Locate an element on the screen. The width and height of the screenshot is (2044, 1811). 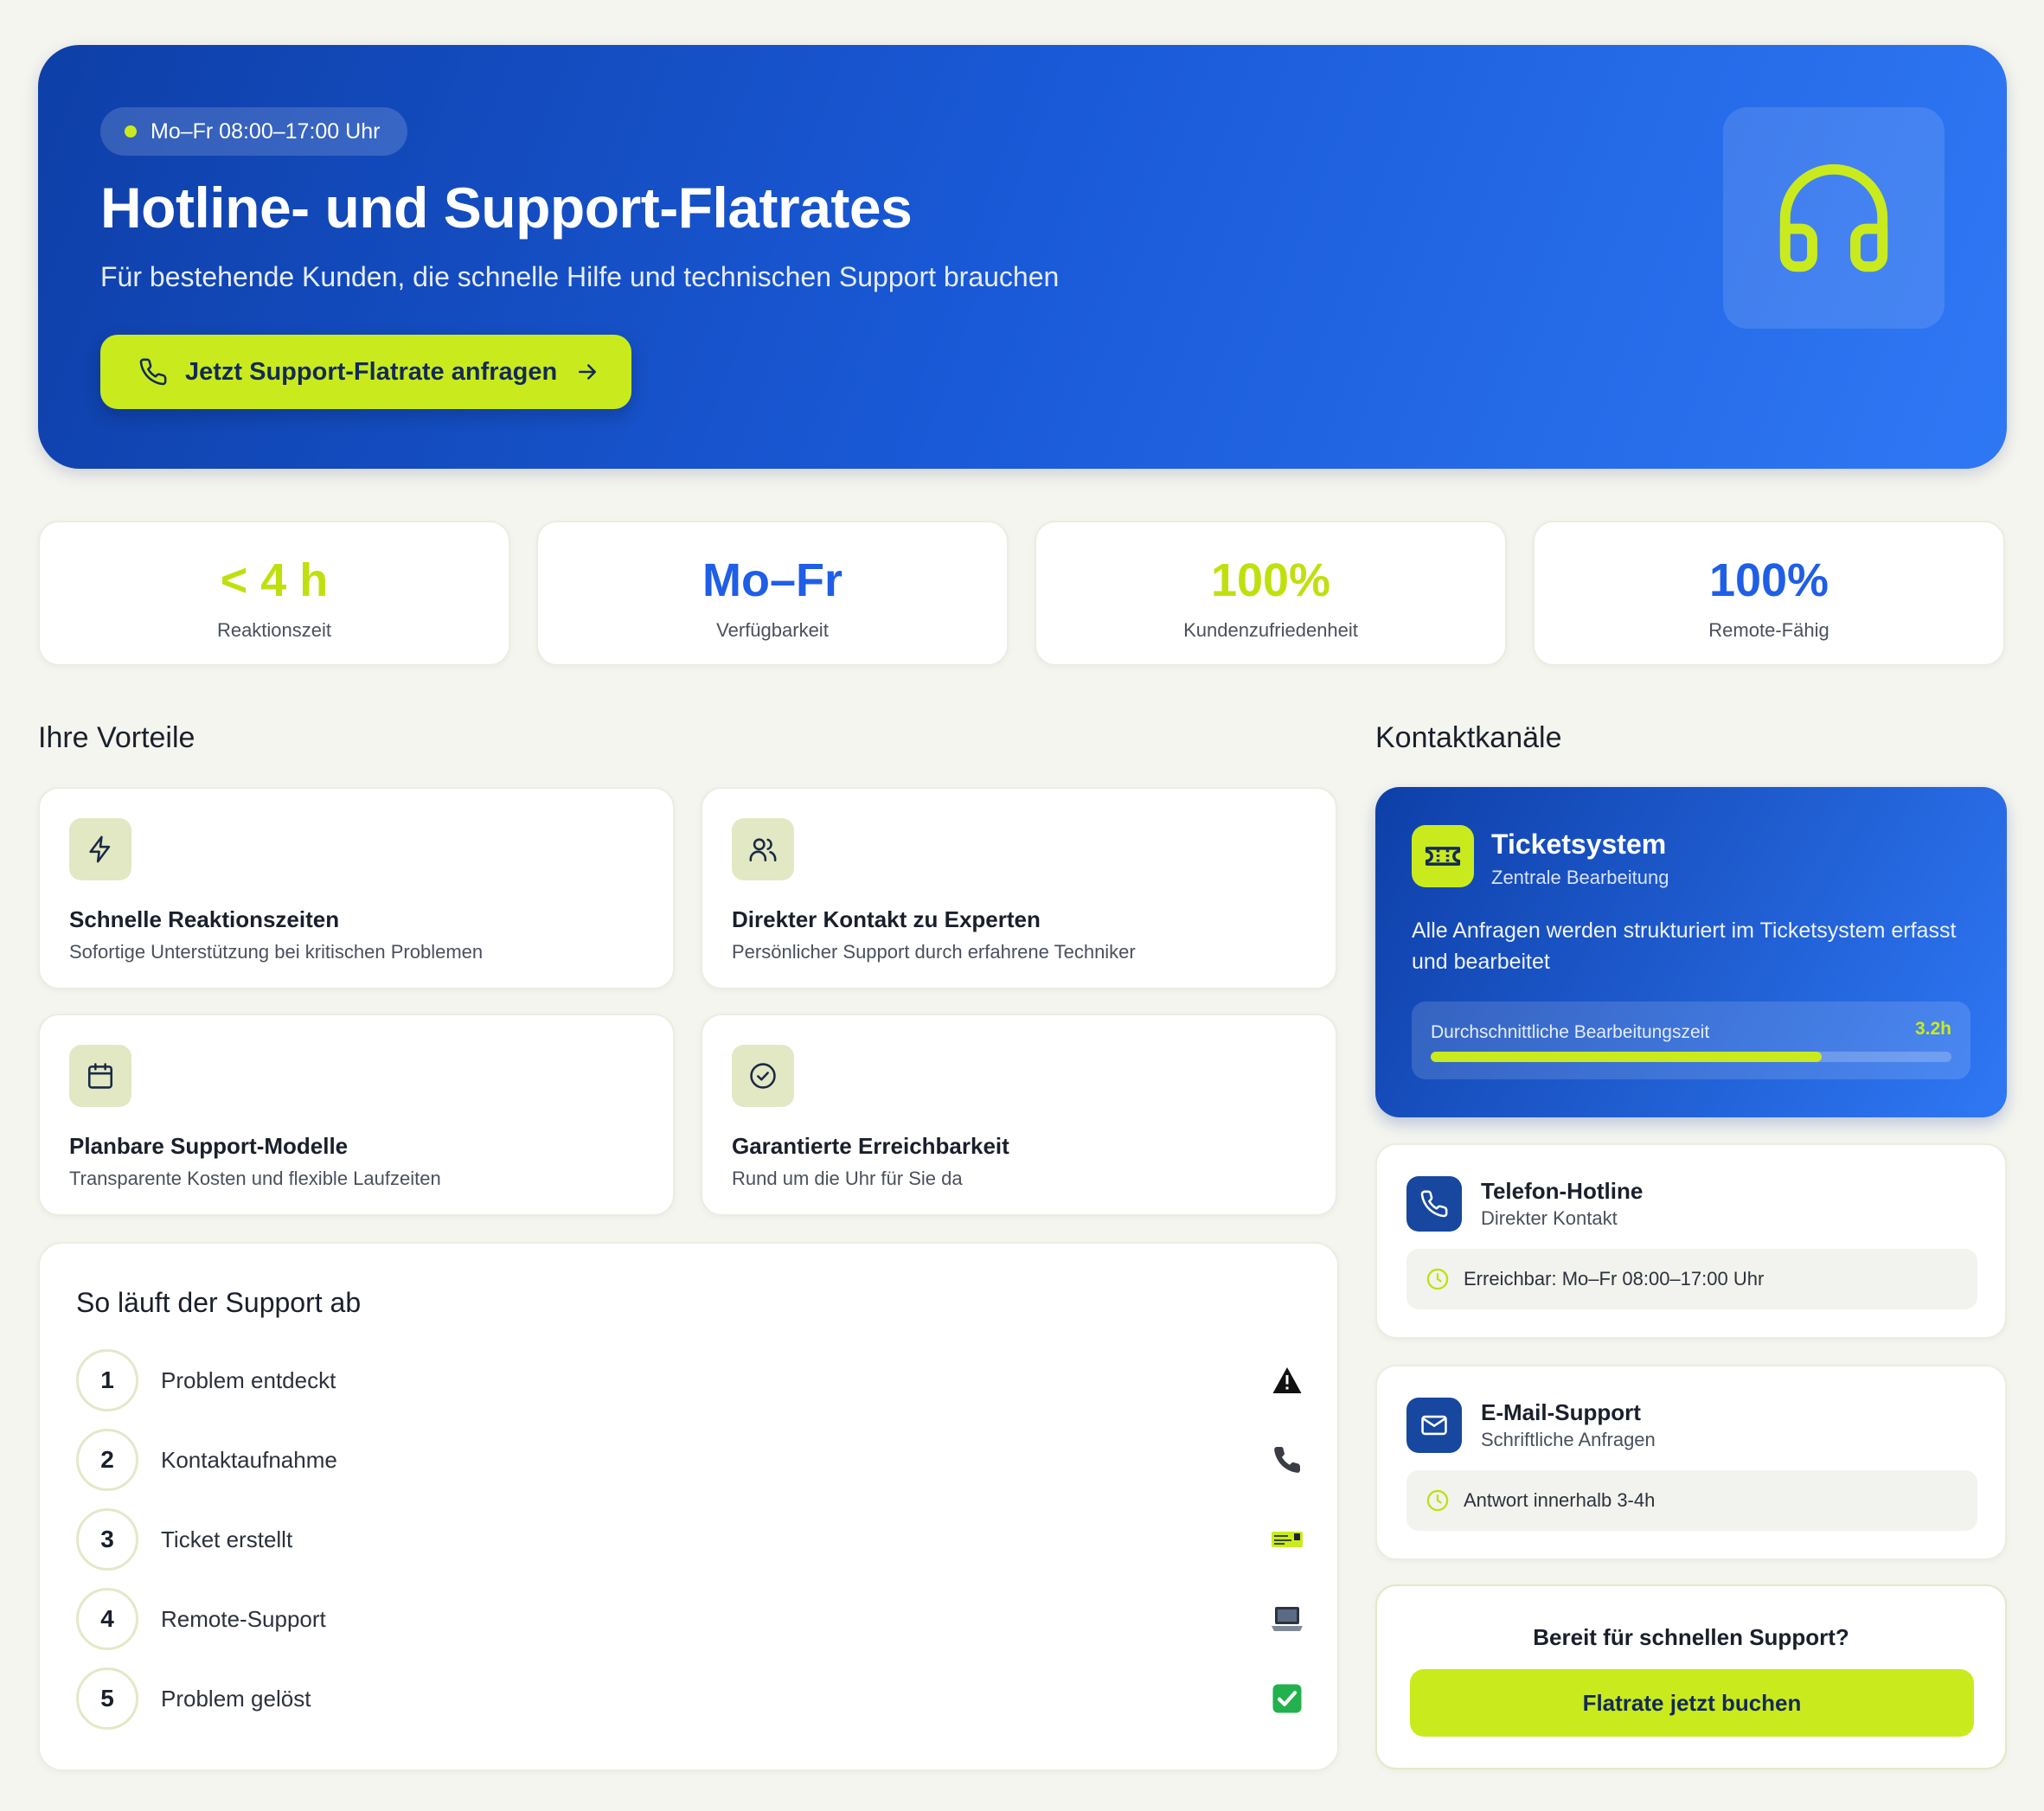
processing-time-value: 3.2h is located at coordinates (1932, 1029).